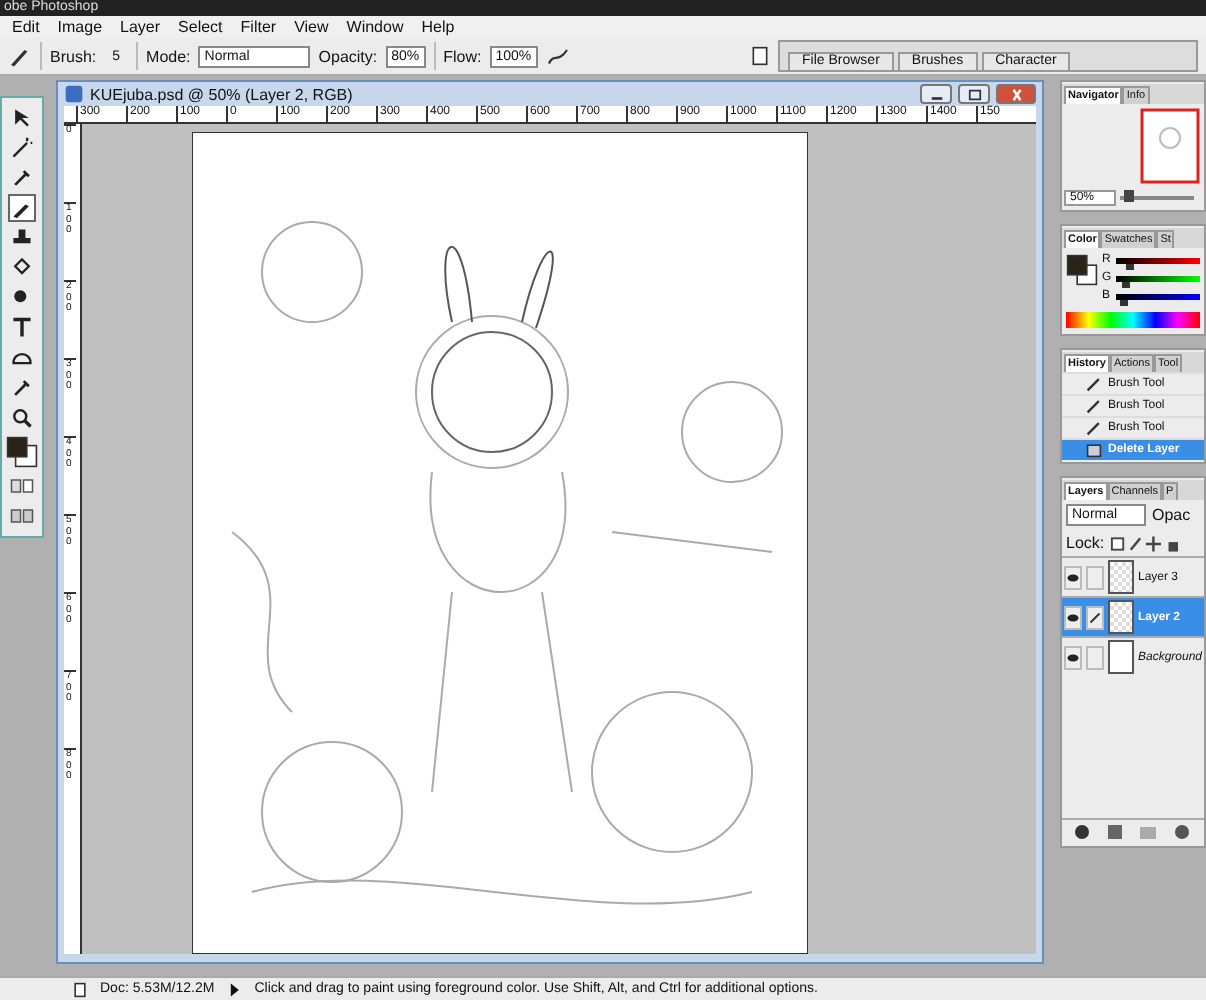 The width and height of the screenshot is (1206, 1000). Describe the element at coordinates (22, 148) in the screenshot. I see `wand-tool-icon` at that location.